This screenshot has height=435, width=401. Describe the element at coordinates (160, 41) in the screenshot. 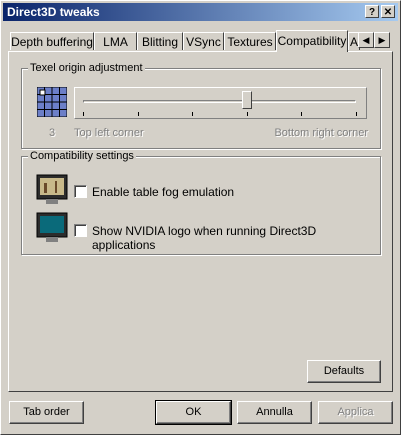

I see `tab-blitting: Blitting` at that location.